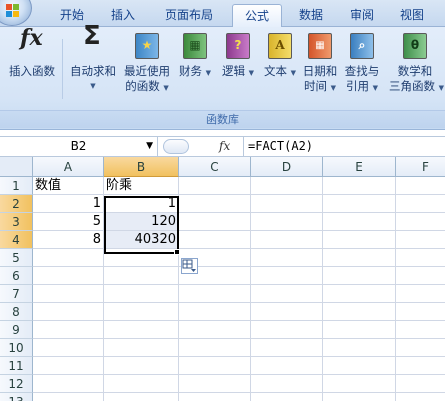 The height and width of the screenshot is (401, 445). Describe the element at coordinates (359, 384) in the screenshot. I see `cell-e12` at that location.